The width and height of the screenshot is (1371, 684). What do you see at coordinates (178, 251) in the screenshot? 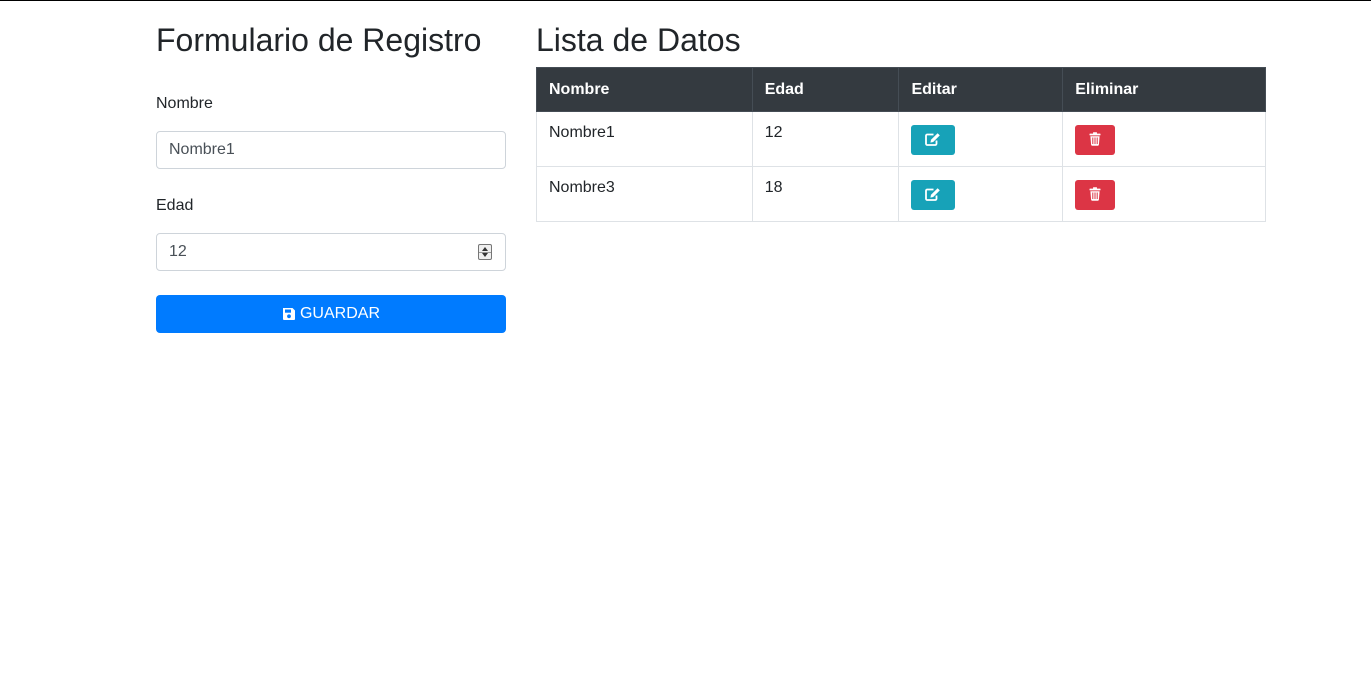
I see `age-input-value: 12` at bounding box center [178, 251].